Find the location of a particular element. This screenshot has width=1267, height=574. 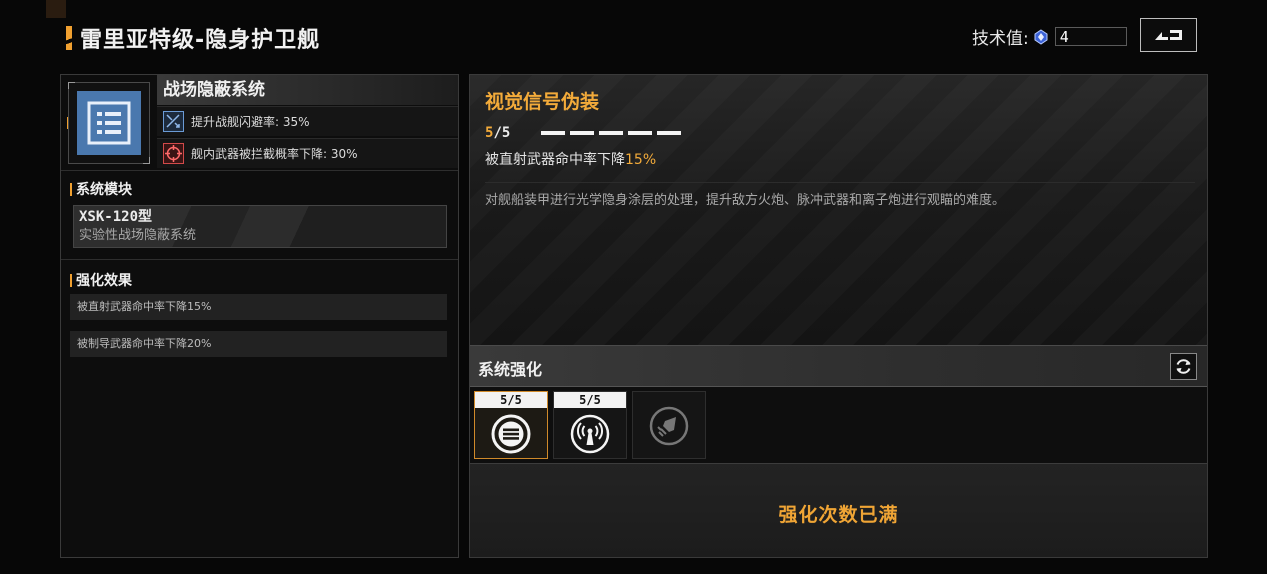

system-icon-frame is located at coordinates (109, 123).